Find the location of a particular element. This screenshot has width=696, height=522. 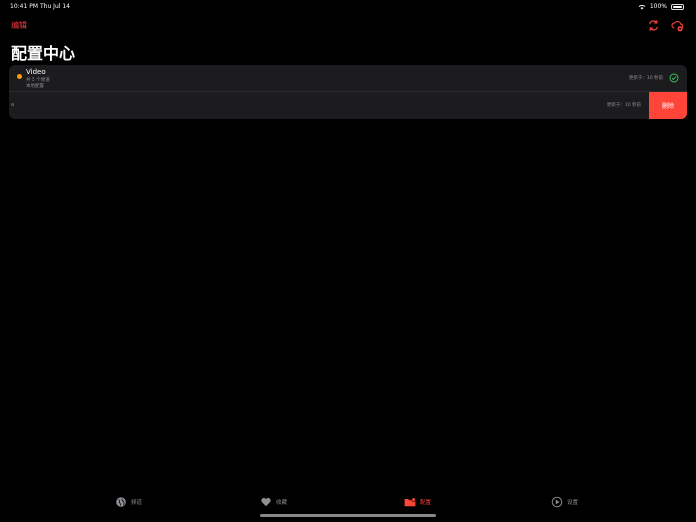

tab-label: 收藏 is located at coordinates (282, 503).